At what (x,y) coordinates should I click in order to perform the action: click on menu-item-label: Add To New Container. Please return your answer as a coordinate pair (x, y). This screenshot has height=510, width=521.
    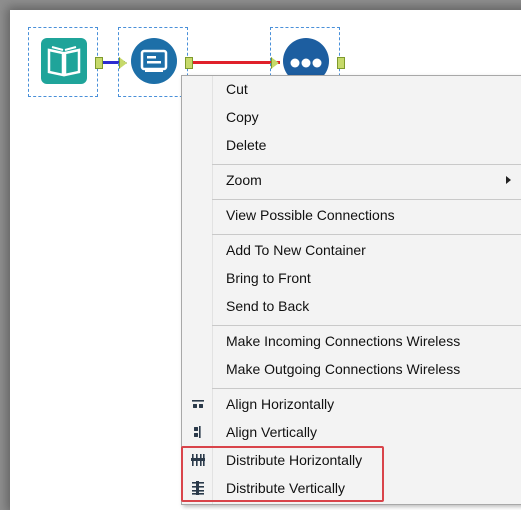
    Looking at the image, I should click on (296, 250).